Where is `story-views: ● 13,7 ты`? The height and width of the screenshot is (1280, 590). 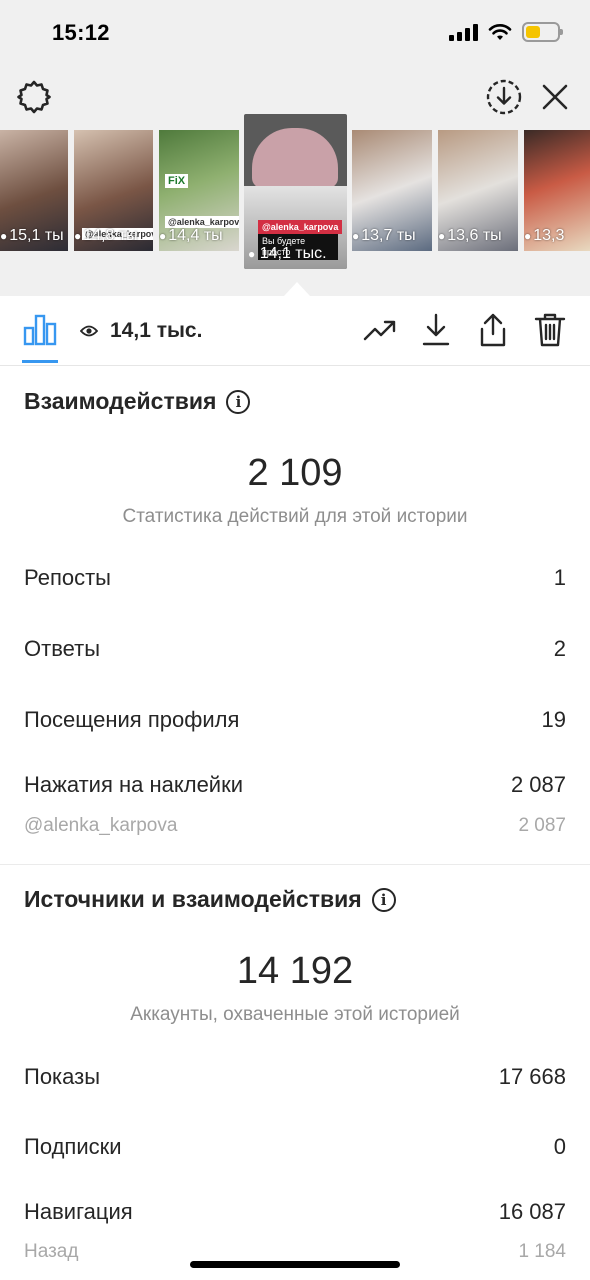 story-views: ● 13,7 ты is located at coordinates (384, 235).